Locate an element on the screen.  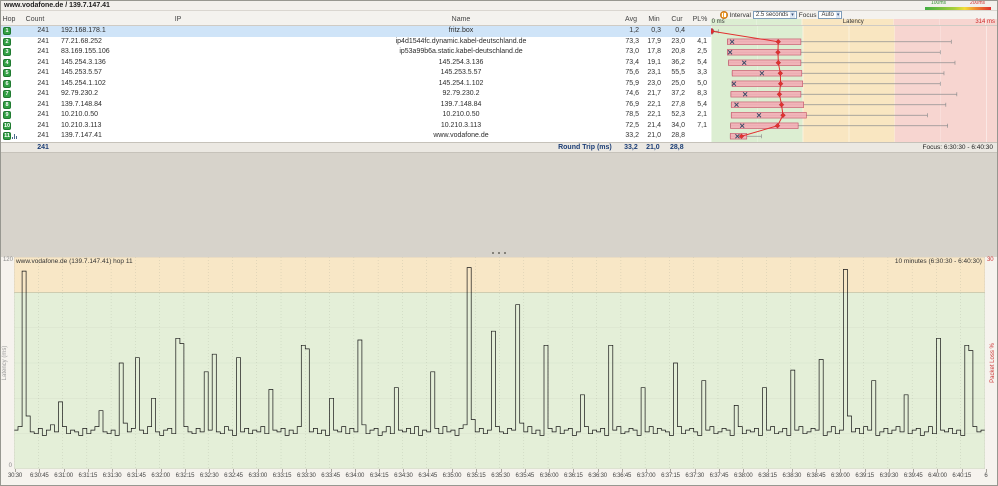
latency-gradient-bar is located at coordinates (958, 8).